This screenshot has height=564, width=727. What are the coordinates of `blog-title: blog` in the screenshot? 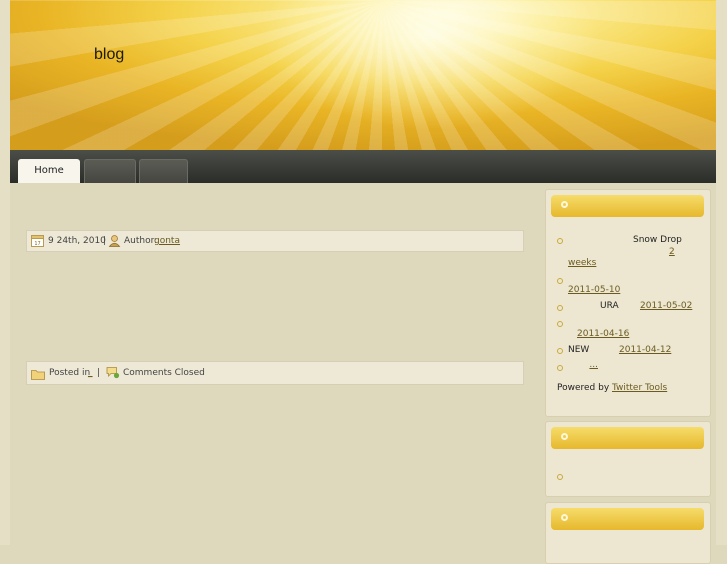 It's located at (109, 55).